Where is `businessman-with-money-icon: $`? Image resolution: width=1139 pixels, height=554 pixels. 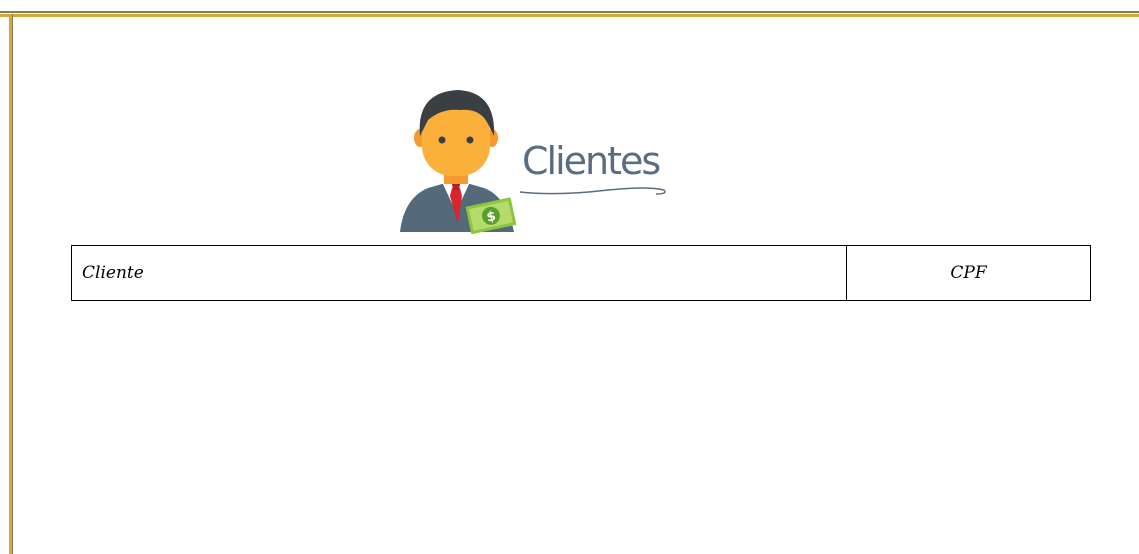
businessman-with-money-icon: $ is located at coordinates (458, 162).